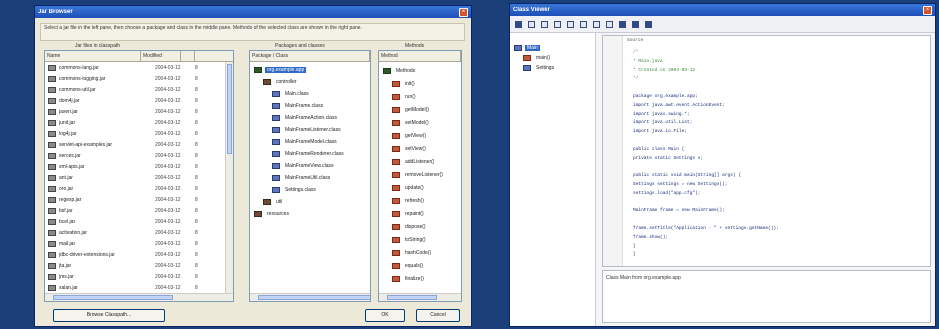  I want to click on tree-item: MainFrameUtil.class, so click(310, 178).